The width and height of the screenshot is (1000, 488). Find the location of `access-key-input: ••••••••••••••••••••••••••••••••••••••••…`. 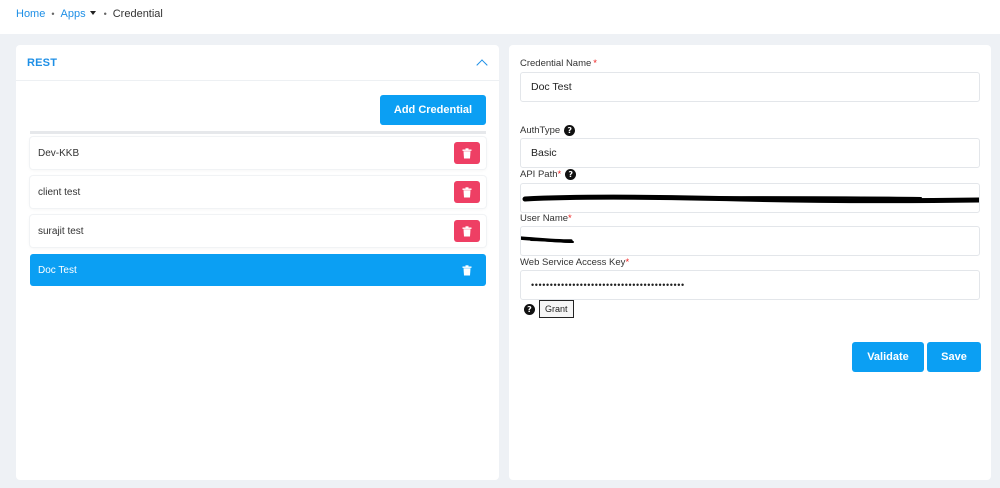

access-key-input: ••••••••••••••••••••••••••••••••••••••••… is located at coordinates (750, 285).